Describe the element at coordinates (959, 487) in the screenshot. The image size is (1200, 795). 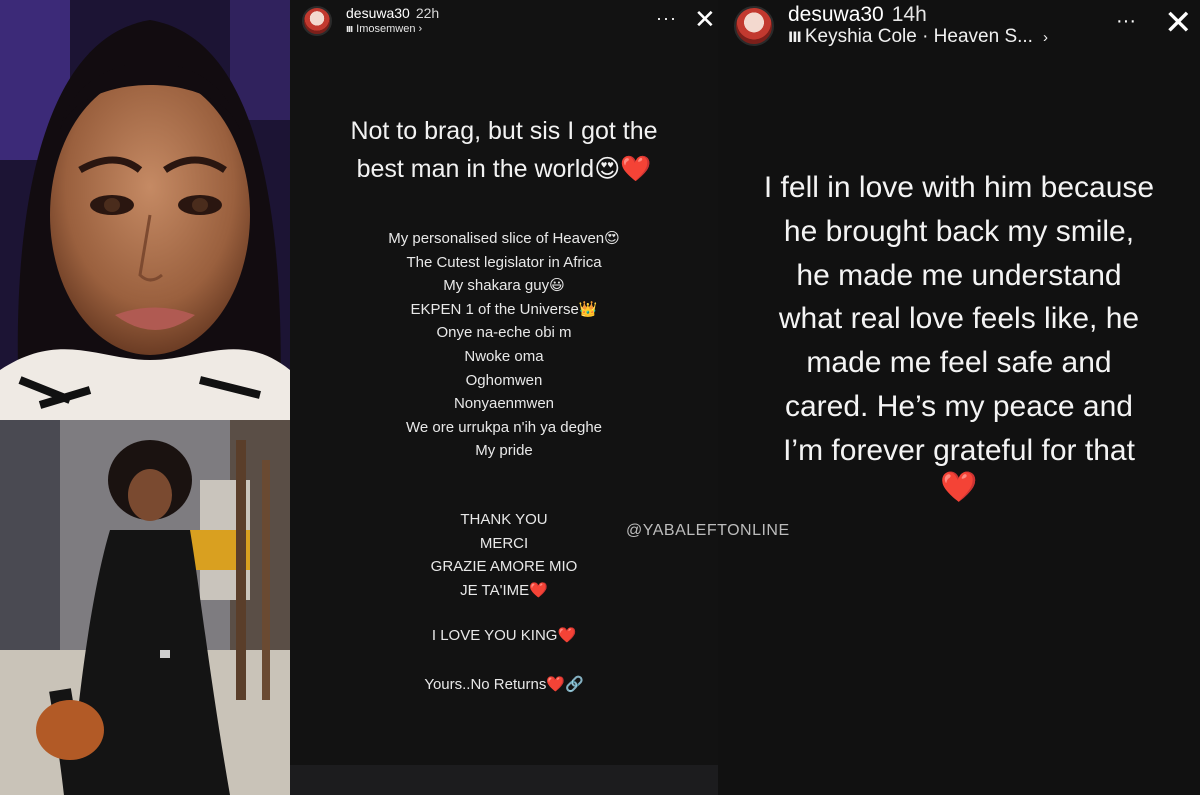
I see `heart-icon: ❤️` at that location.